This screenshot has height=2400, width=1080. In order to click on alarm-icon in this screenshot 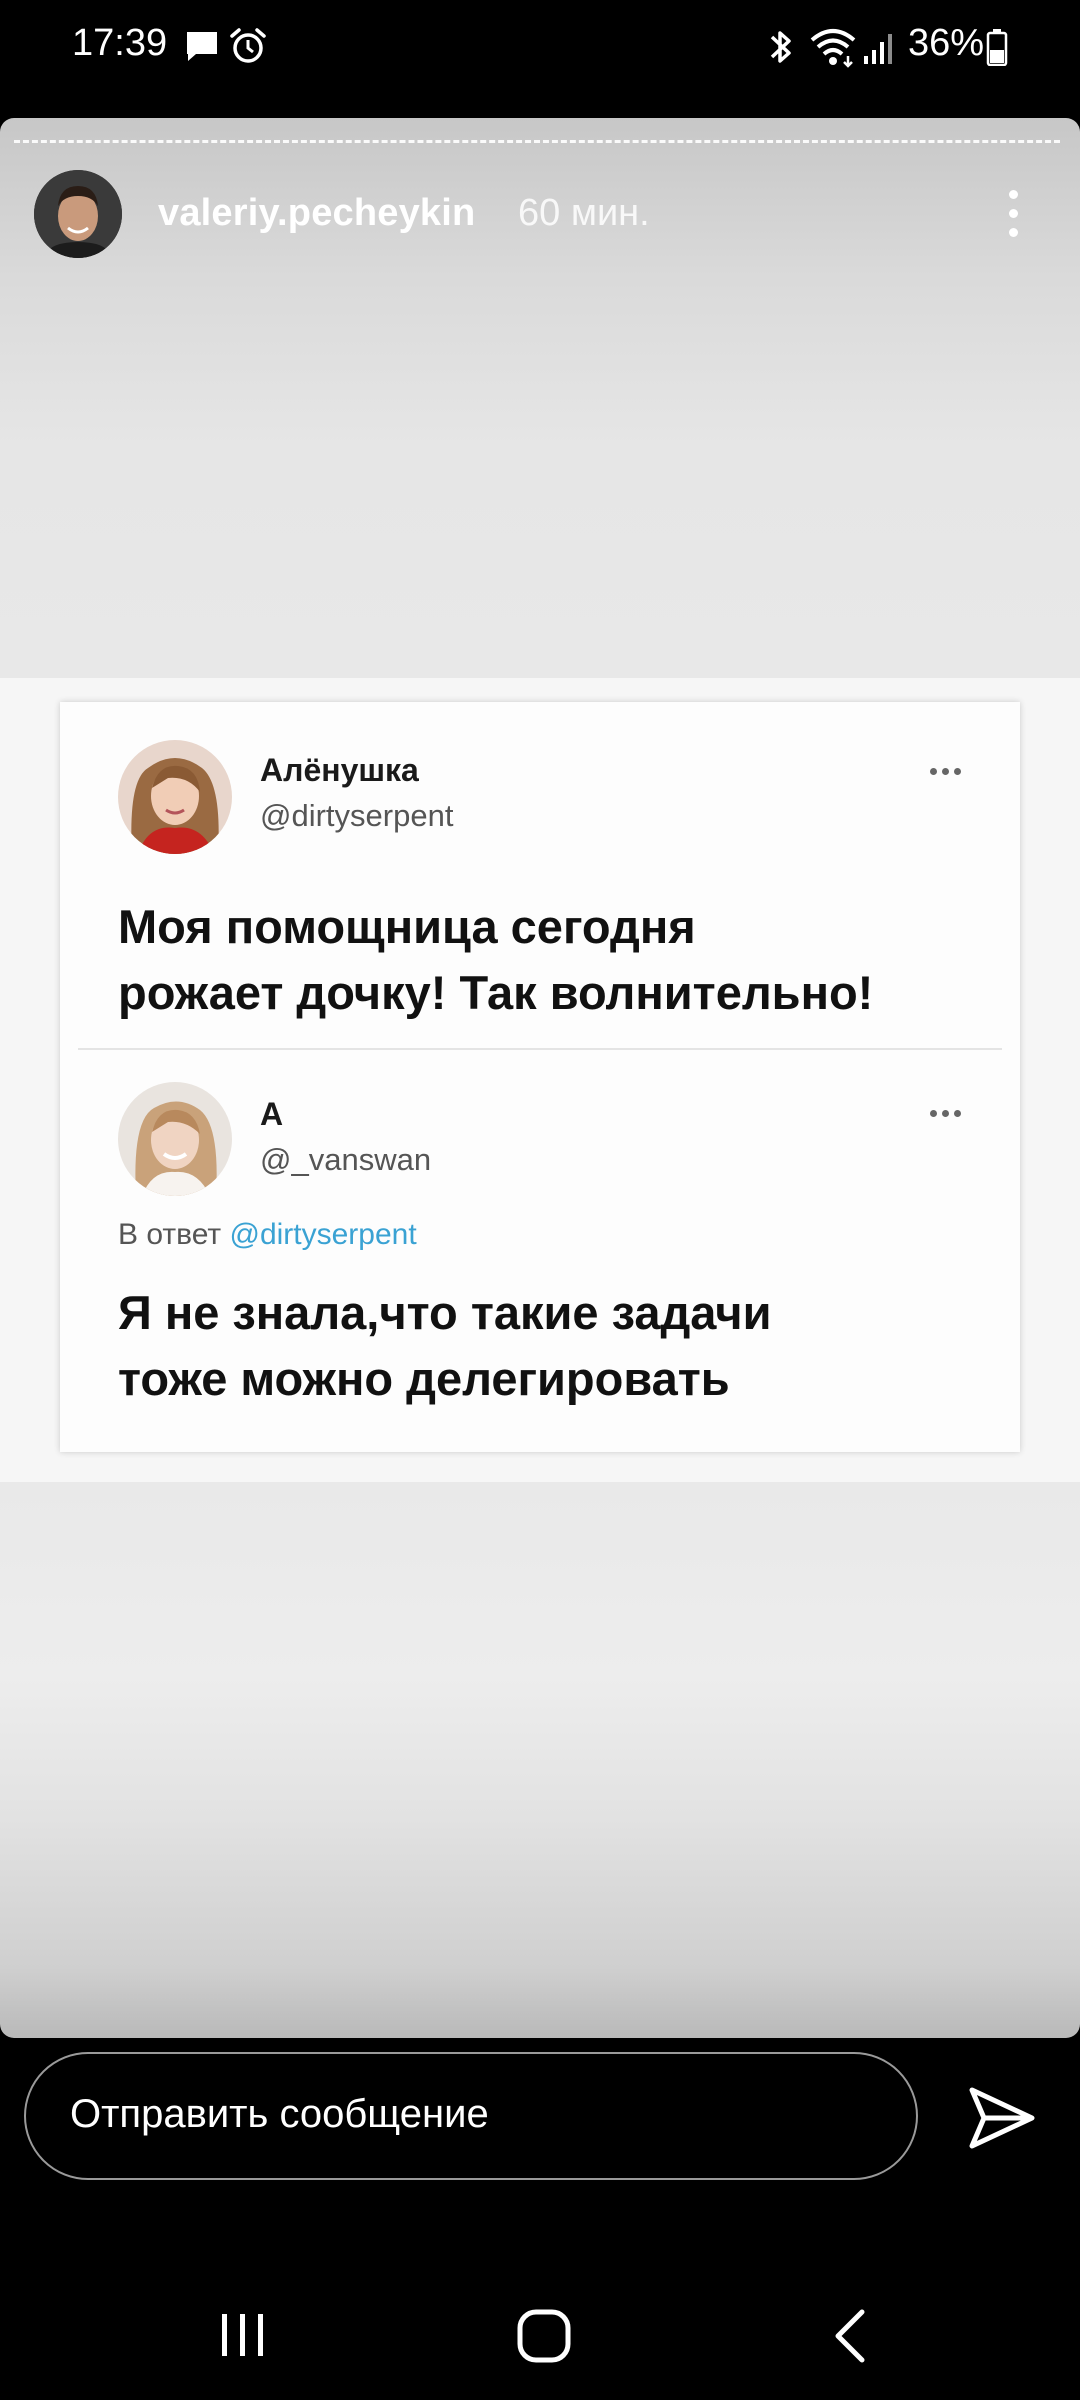, I will do `click(248, 45)`.